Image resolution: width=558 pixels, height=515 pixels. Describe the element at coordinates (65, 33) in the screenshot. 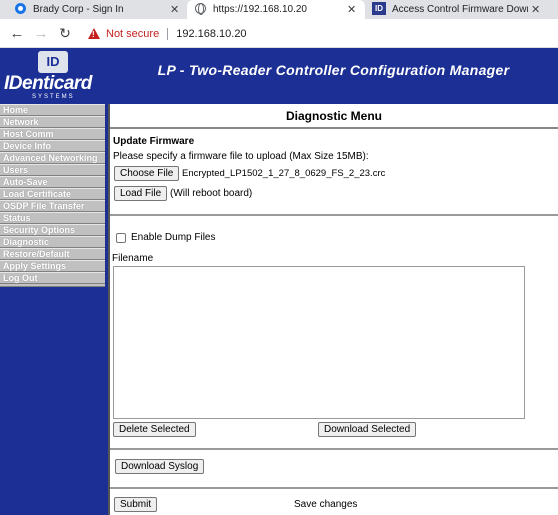

I see `reload-icon: ↻` at that location.